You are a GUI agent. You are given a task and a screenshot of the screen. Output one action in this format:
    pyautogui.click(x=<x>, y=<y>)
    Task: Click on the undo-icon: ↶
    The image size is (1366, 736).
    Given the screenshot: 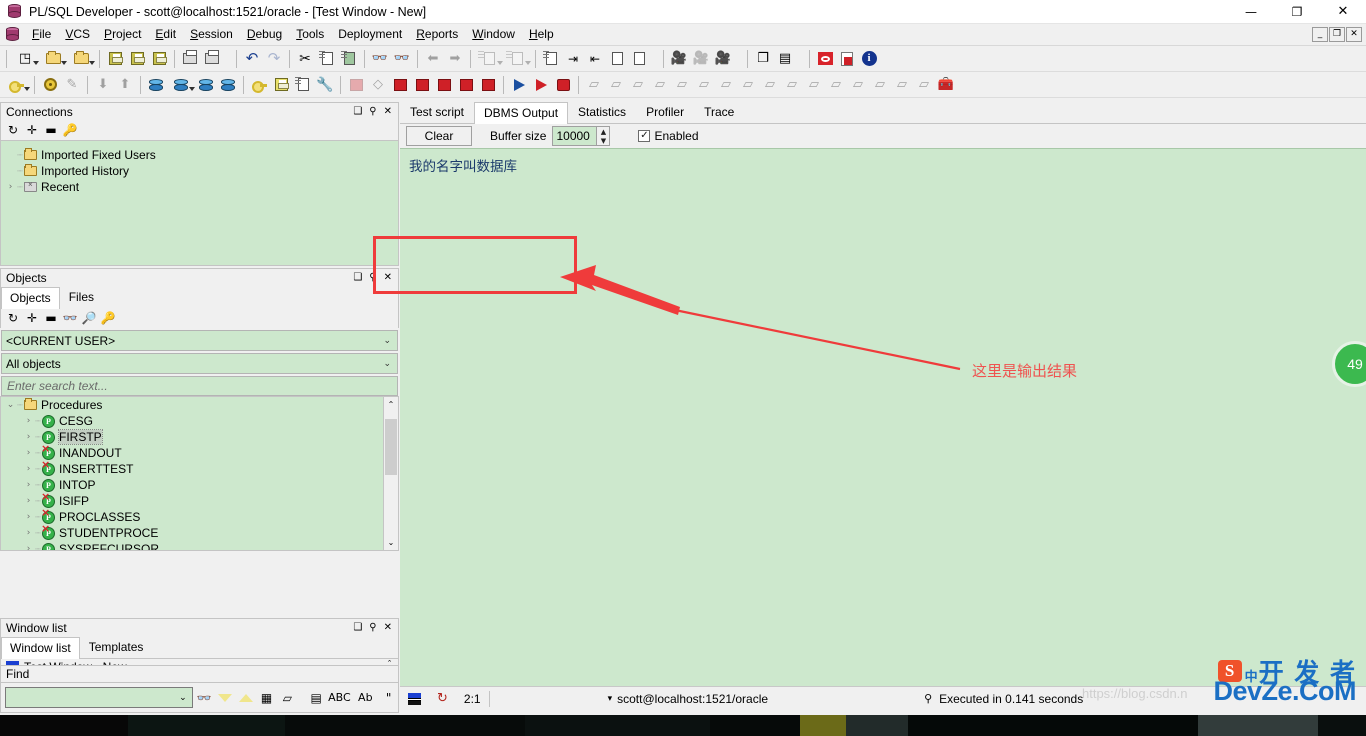 What is the action you would take?
    pyautogui.click(x=252, y=59)
    